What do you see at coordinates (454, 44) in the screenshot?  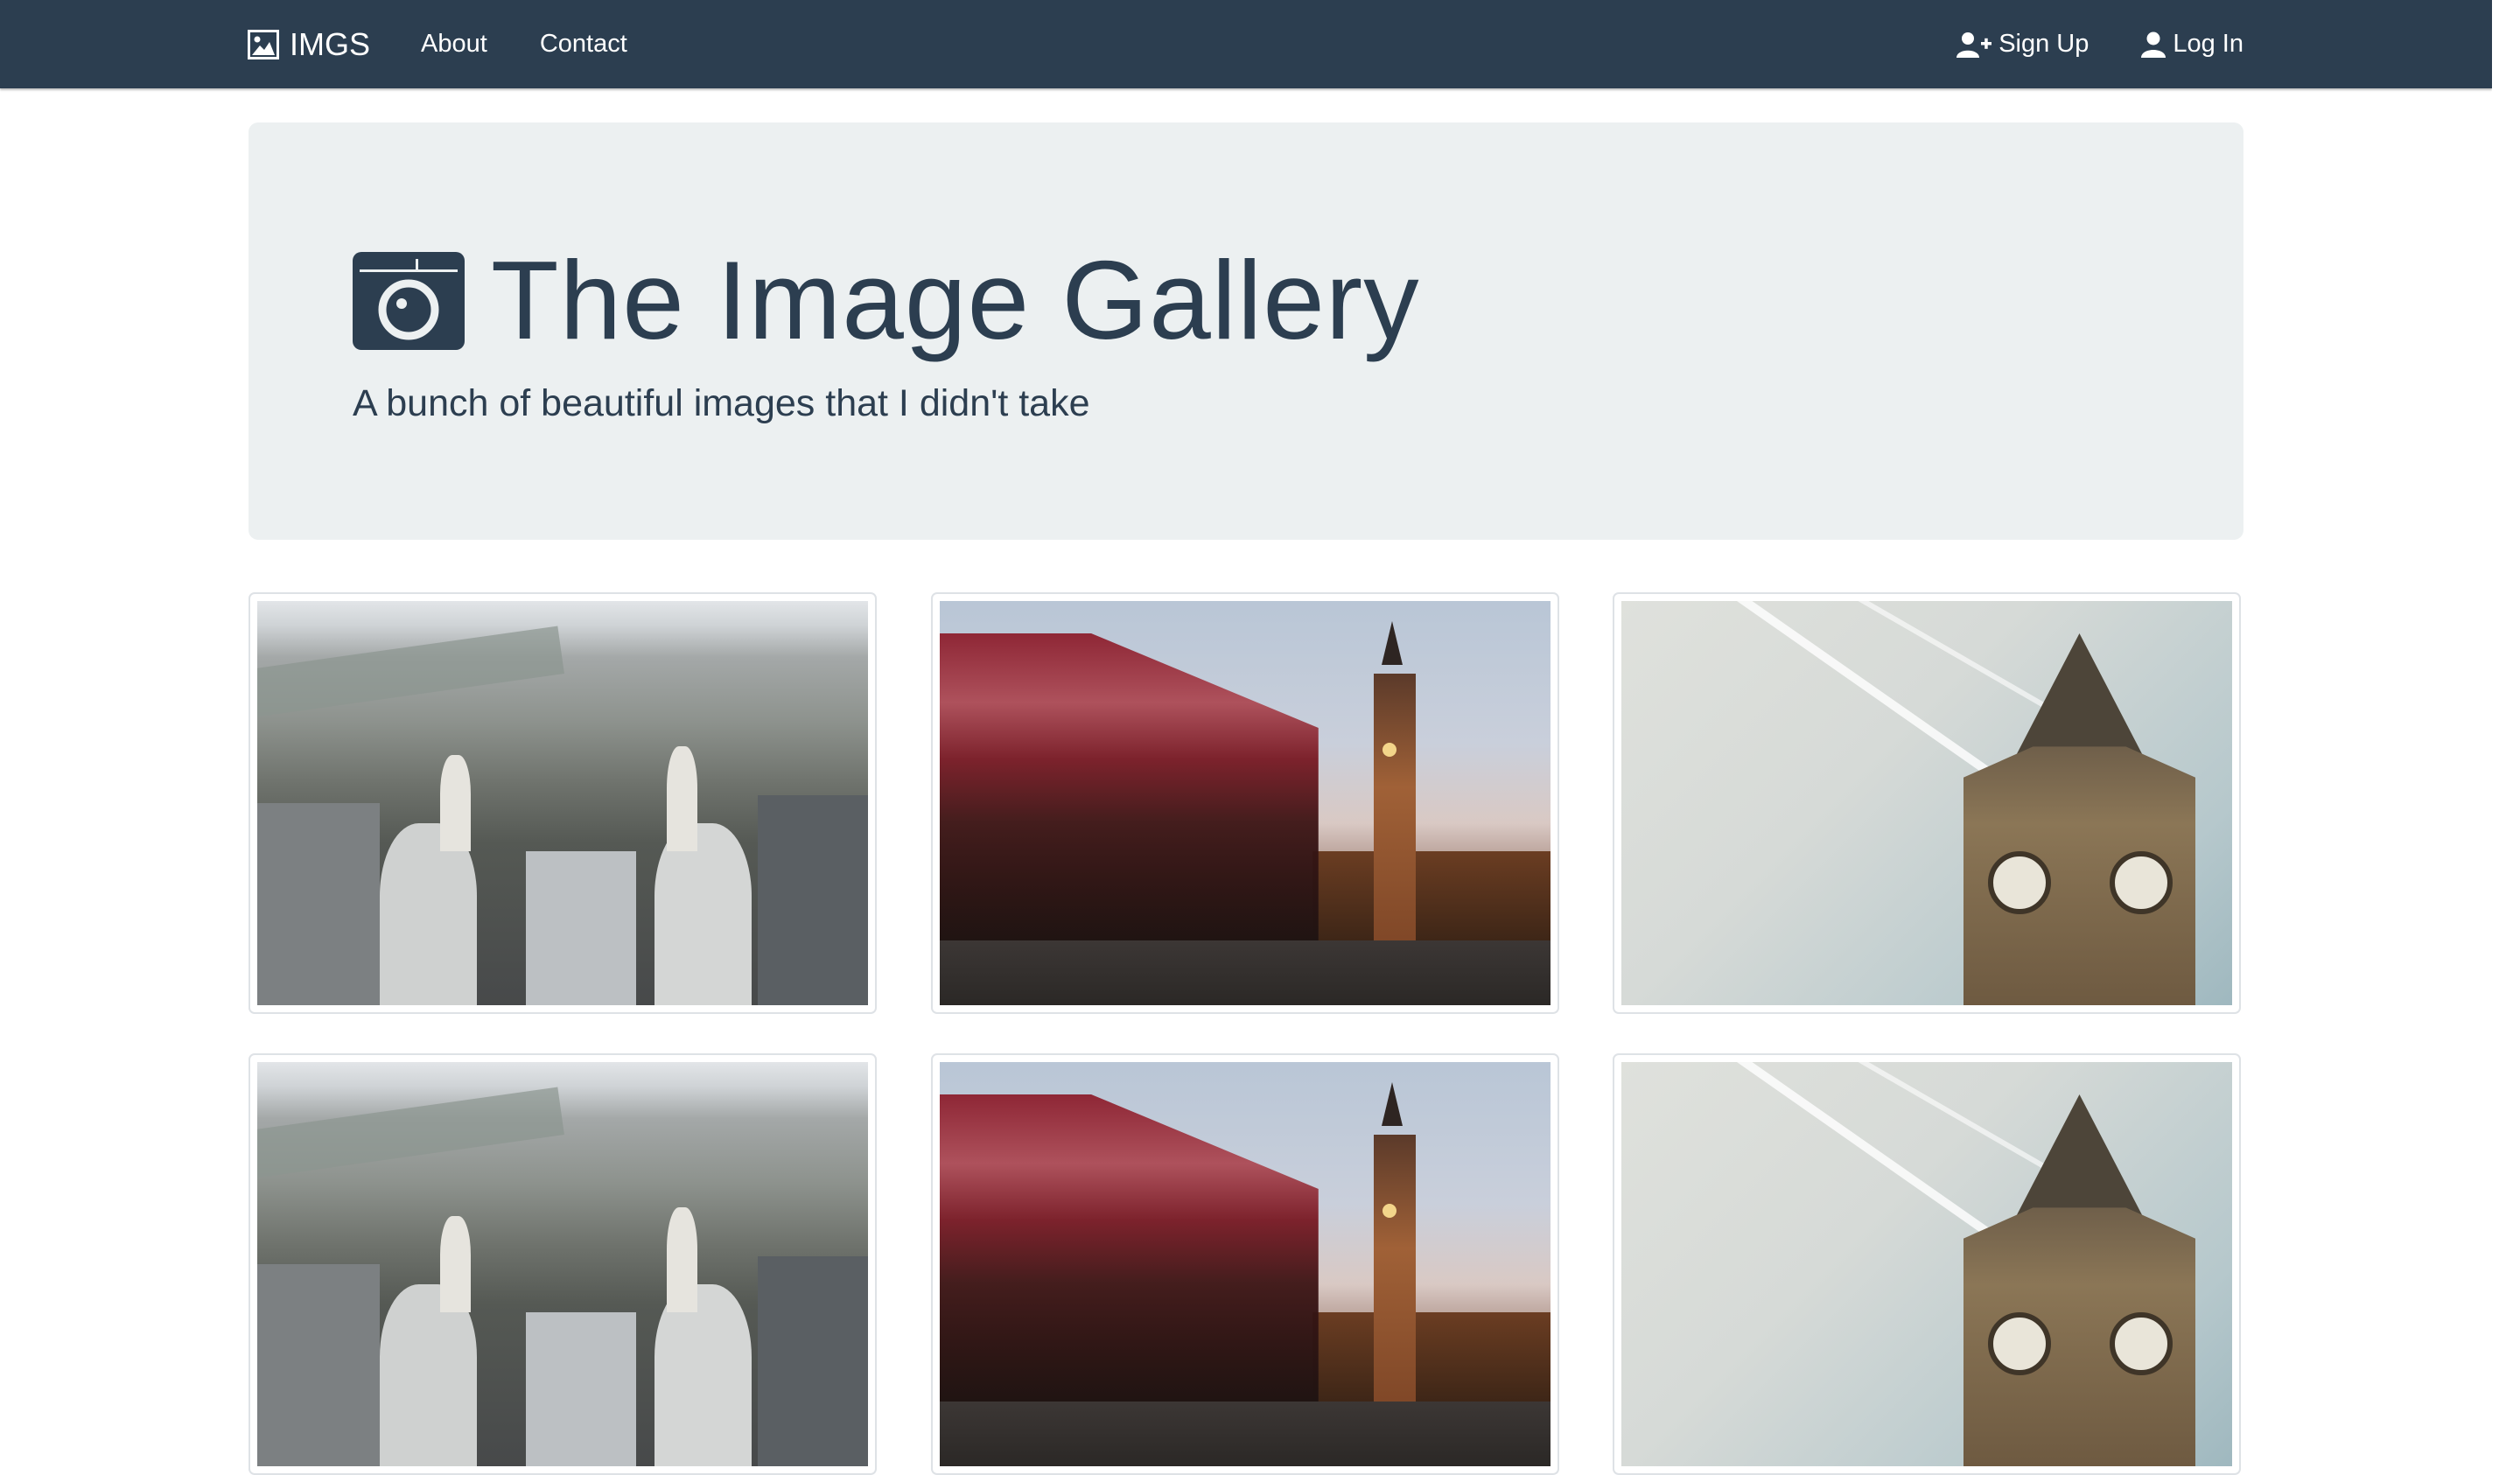 I see `nav-link-about: About` at bounding box center [454, 44].